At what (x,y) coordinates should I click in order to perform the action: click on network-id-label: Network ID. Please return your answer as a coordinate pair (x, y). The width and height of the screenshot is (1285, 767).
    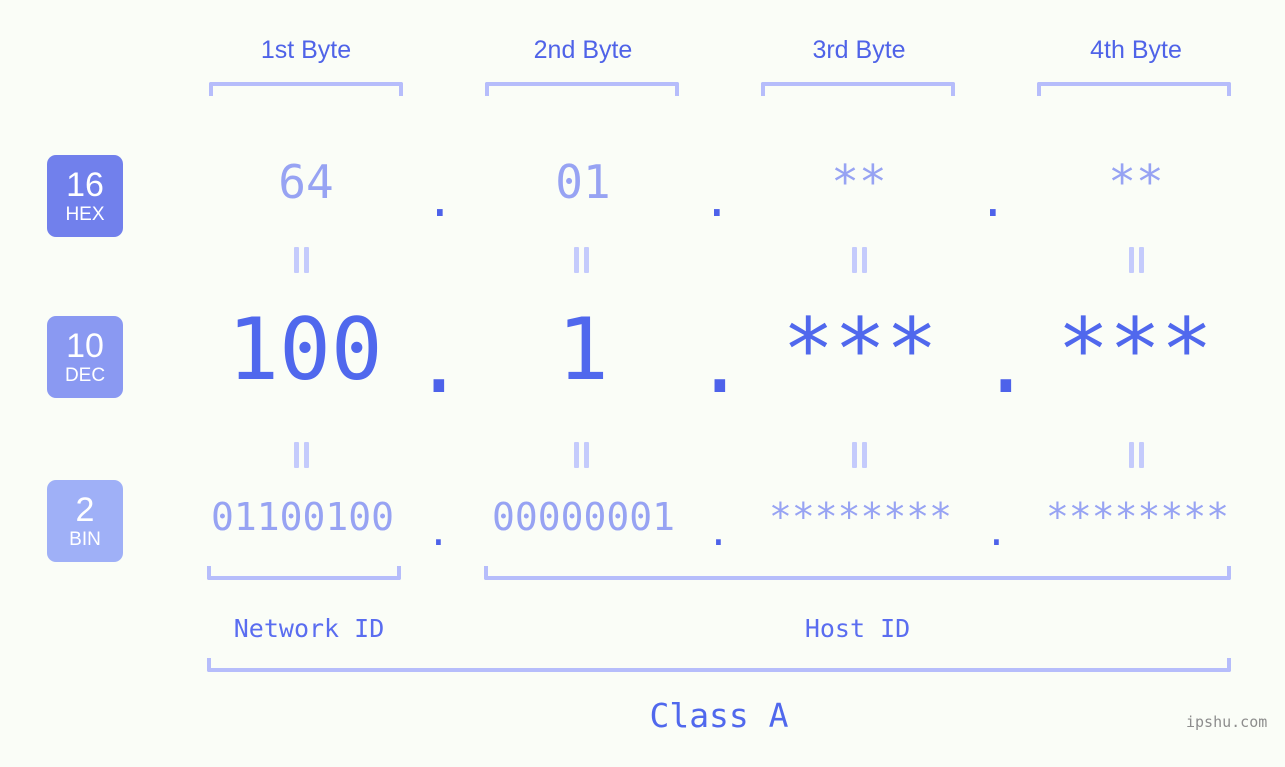
    Looking at the image, I should click on (309, 628).